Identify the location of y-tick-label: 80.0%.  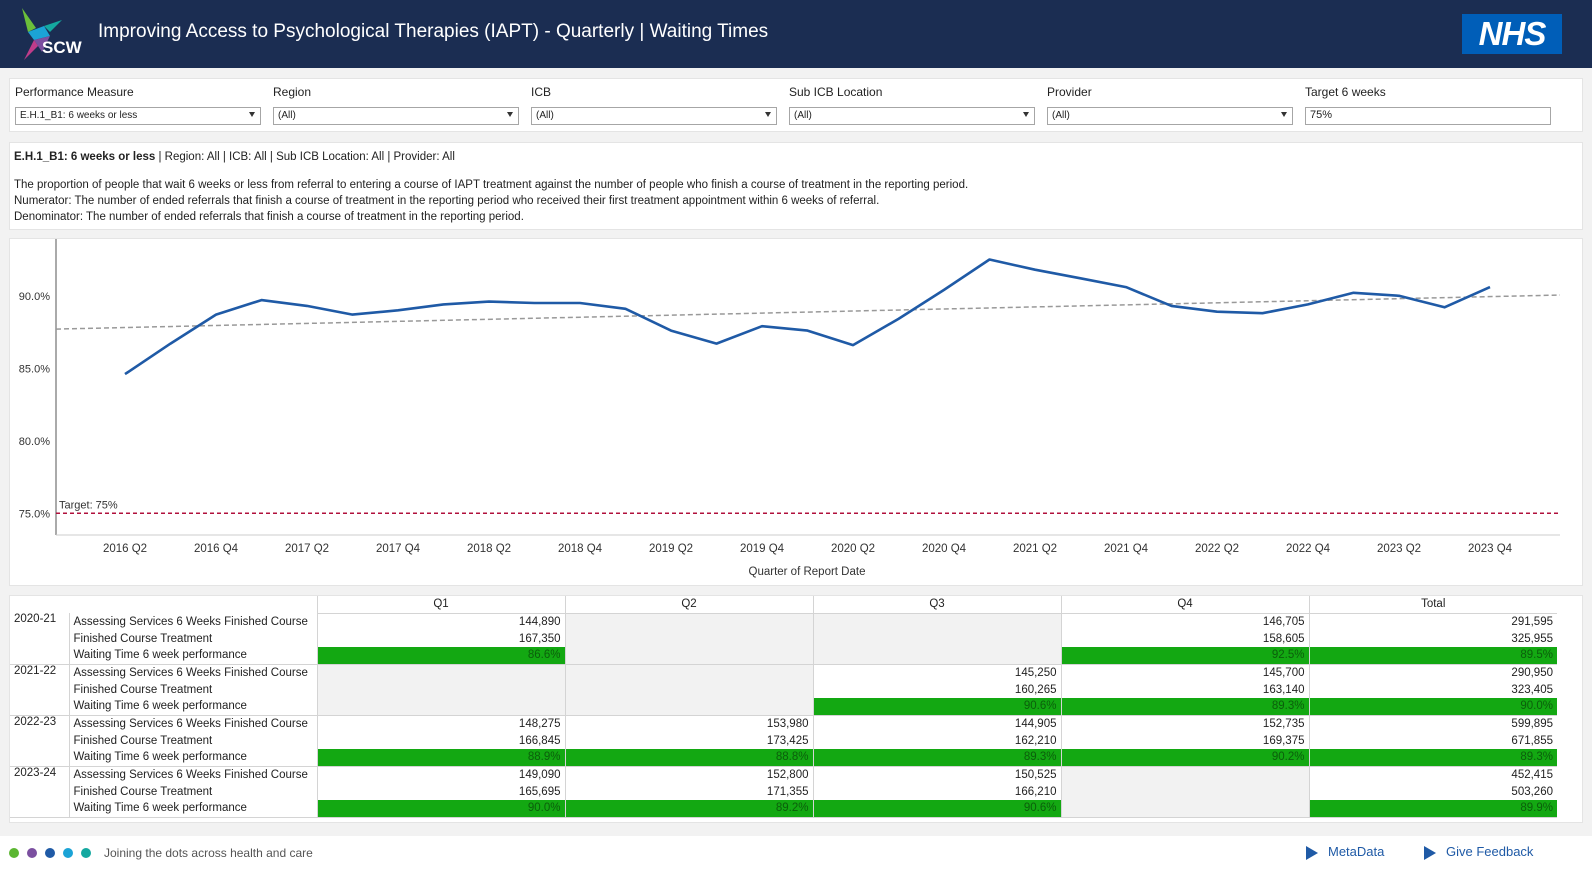
(34, 442).